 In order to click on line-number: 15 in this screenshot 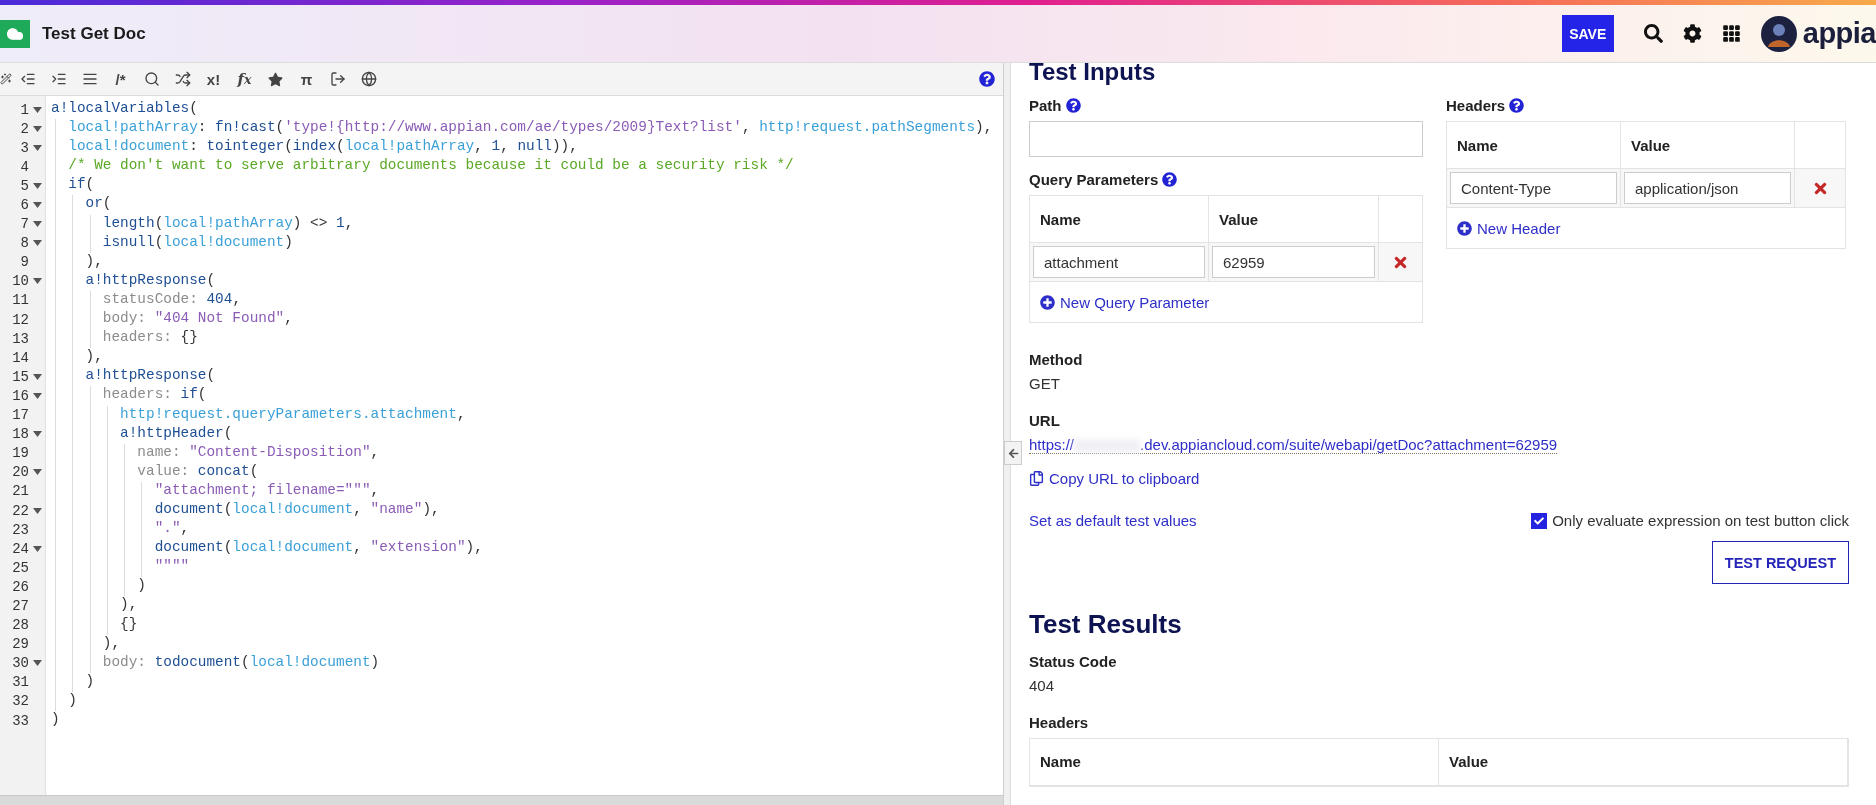, I will do `click(20, 376)`.